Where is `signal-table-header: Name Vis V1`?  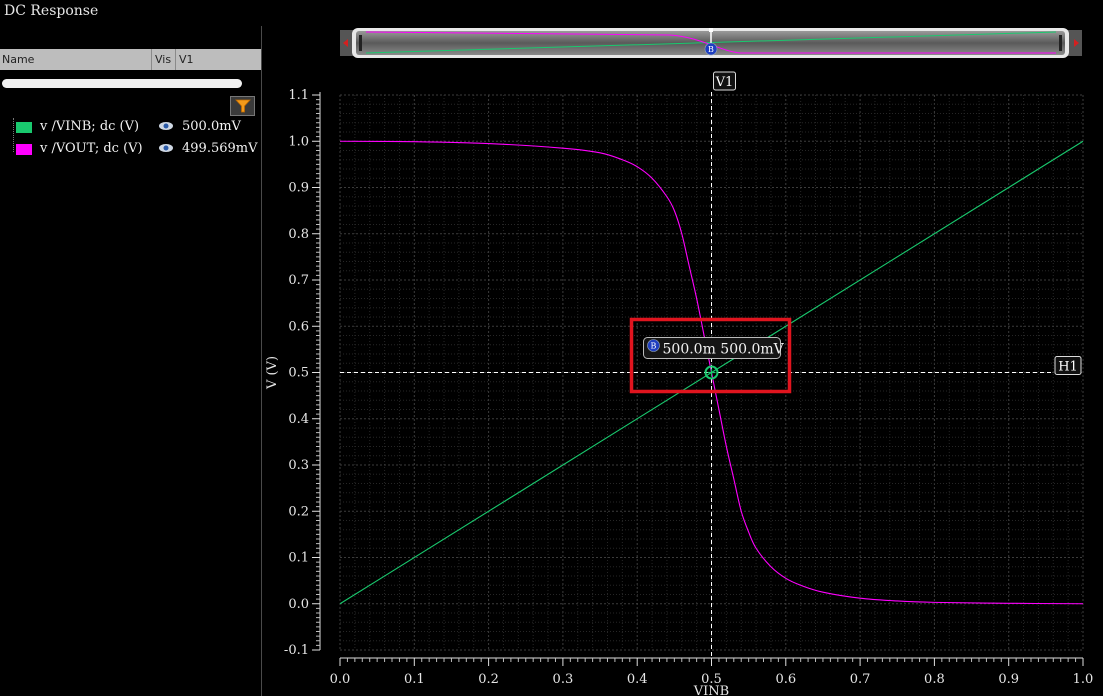 signal-table-header: Name Vis V1 is located at coordinates (130, 59).